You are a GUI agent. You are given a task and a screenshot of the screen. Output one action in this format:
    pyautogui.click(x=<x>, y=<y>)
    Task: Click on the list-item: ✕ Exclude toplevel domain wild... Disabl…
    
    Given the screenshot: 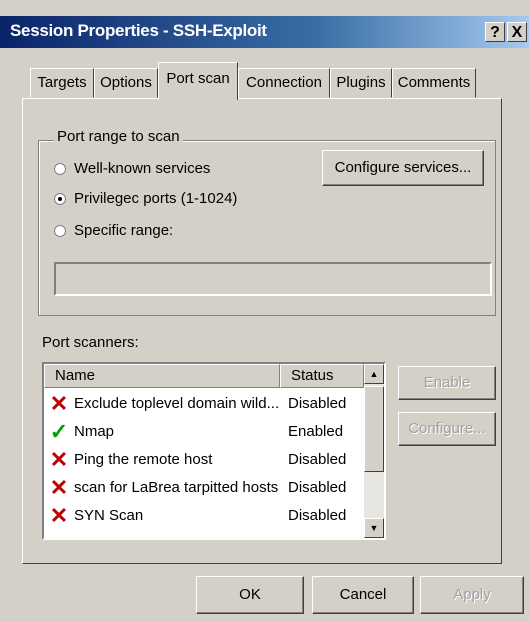 What is the action you would take?
    pyautogui.click(x=205, y=404)
    